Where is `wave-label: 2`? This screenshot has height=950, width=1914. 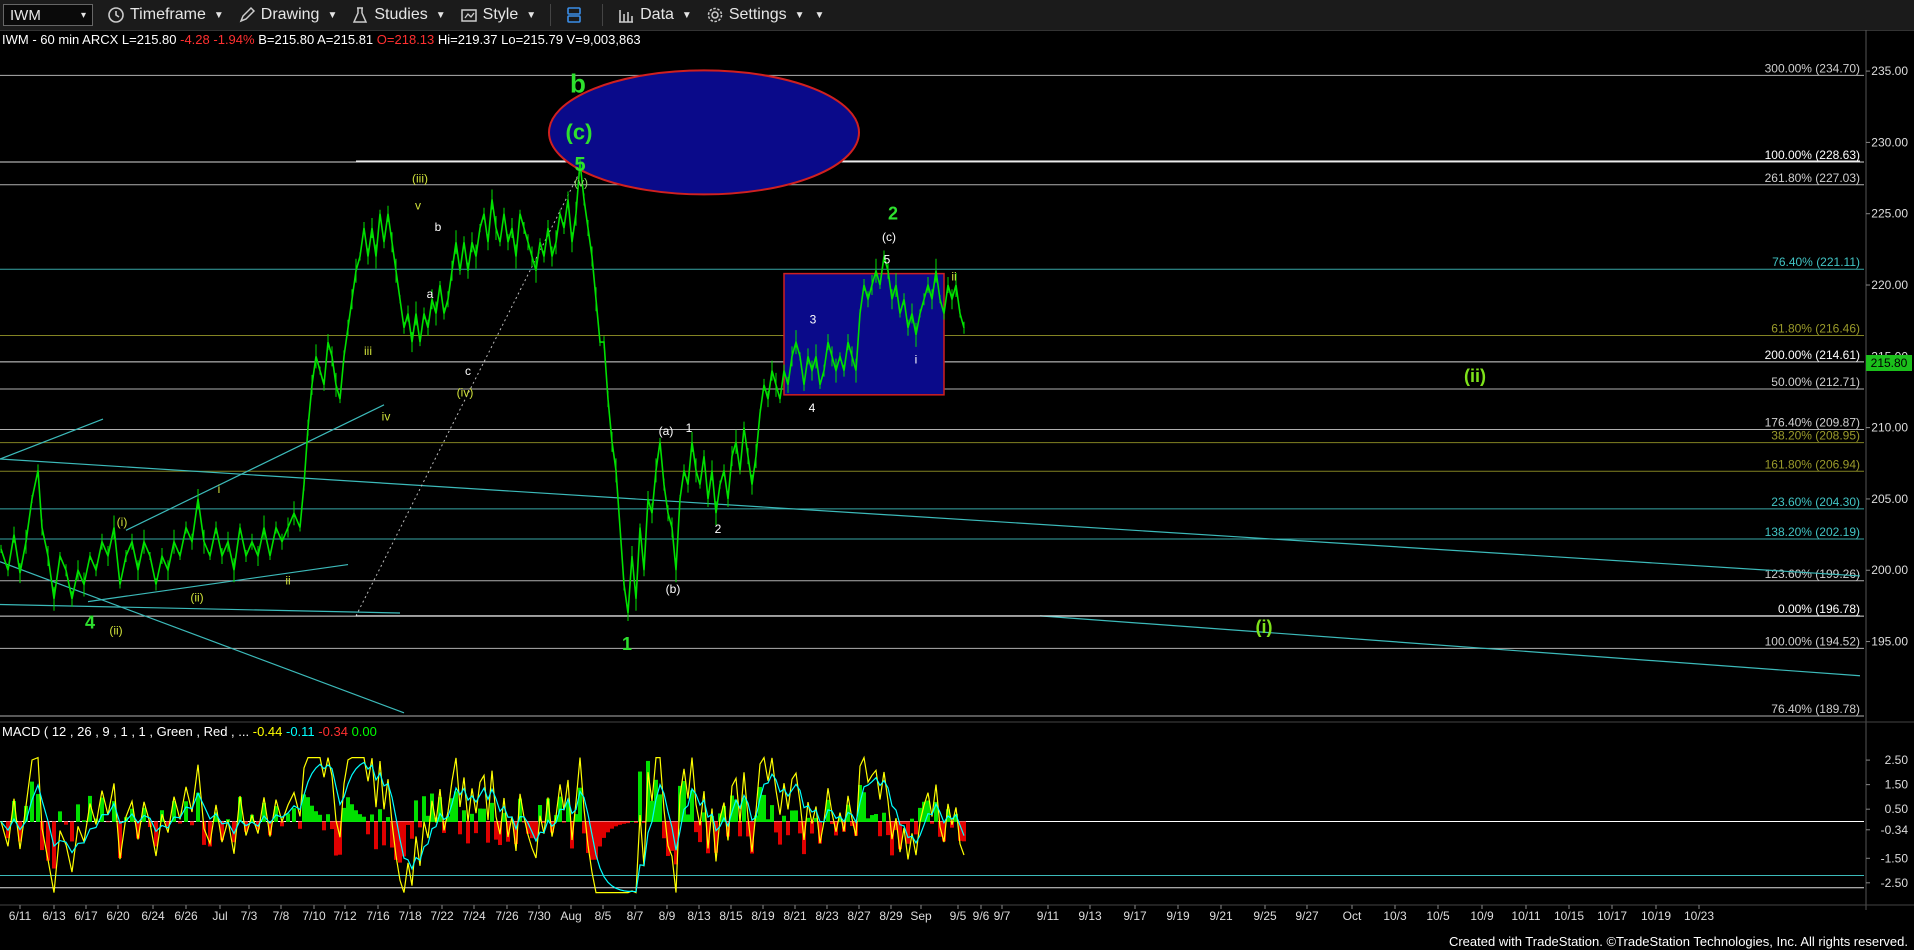
wave-label: 2 is located at coordinates (718, 529).